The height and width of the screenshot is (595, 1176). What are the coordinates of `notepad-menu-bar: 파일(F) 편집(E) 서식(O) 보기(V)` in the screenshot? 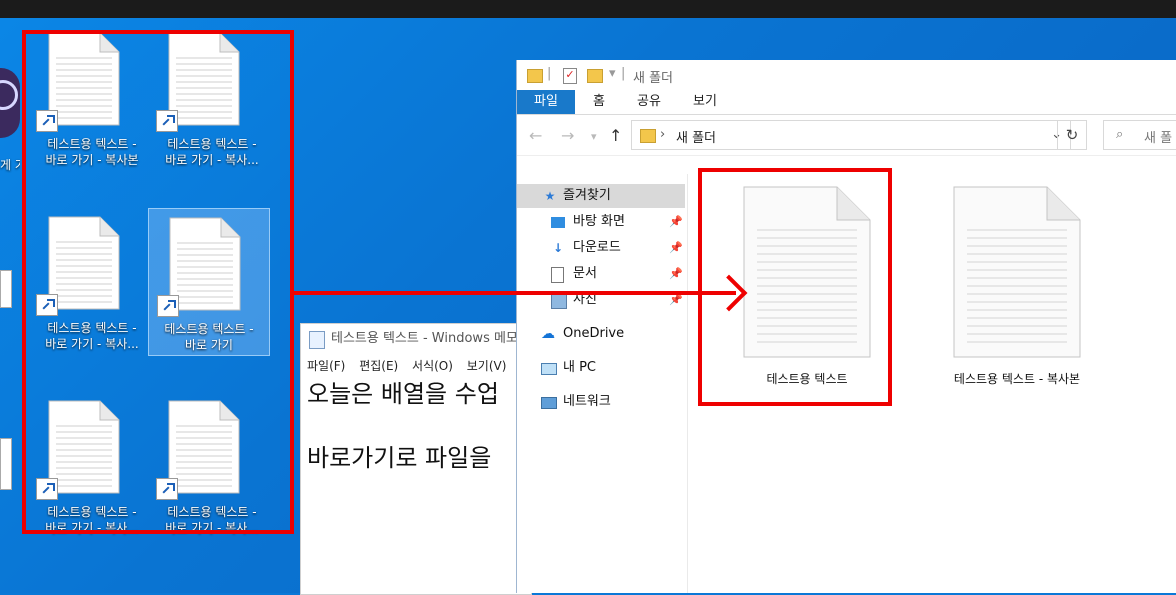 It's located at (416, 366).